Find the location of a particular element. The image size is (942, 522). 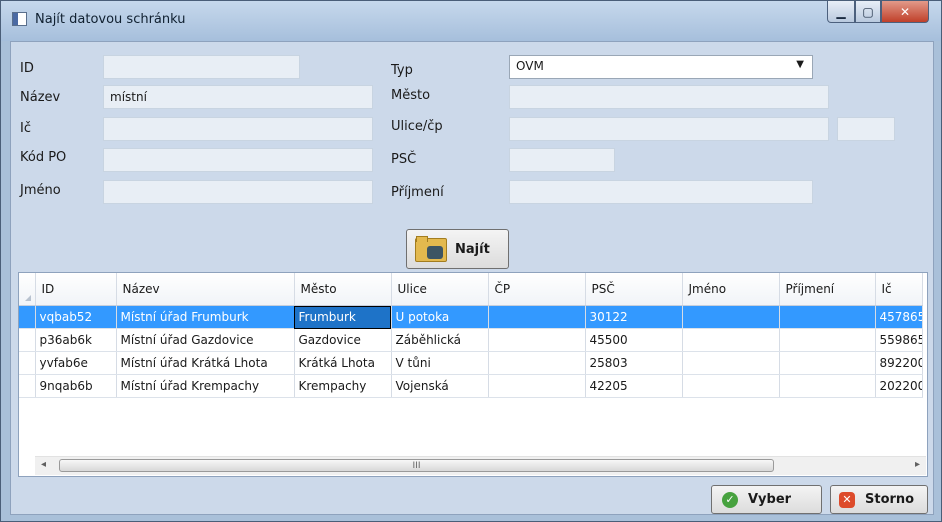

typ-selected-value: OVM is located at coordinates (530, 66).